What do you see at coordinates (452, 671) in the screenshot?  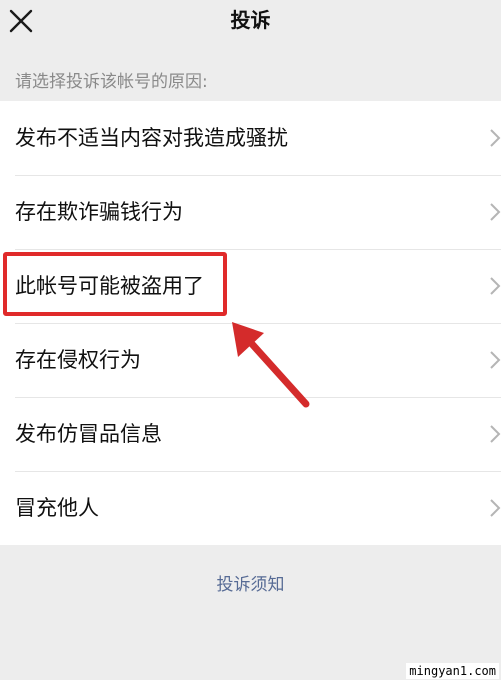 I see `watermark: mingyan1.com` at bounding box center [452, 671].